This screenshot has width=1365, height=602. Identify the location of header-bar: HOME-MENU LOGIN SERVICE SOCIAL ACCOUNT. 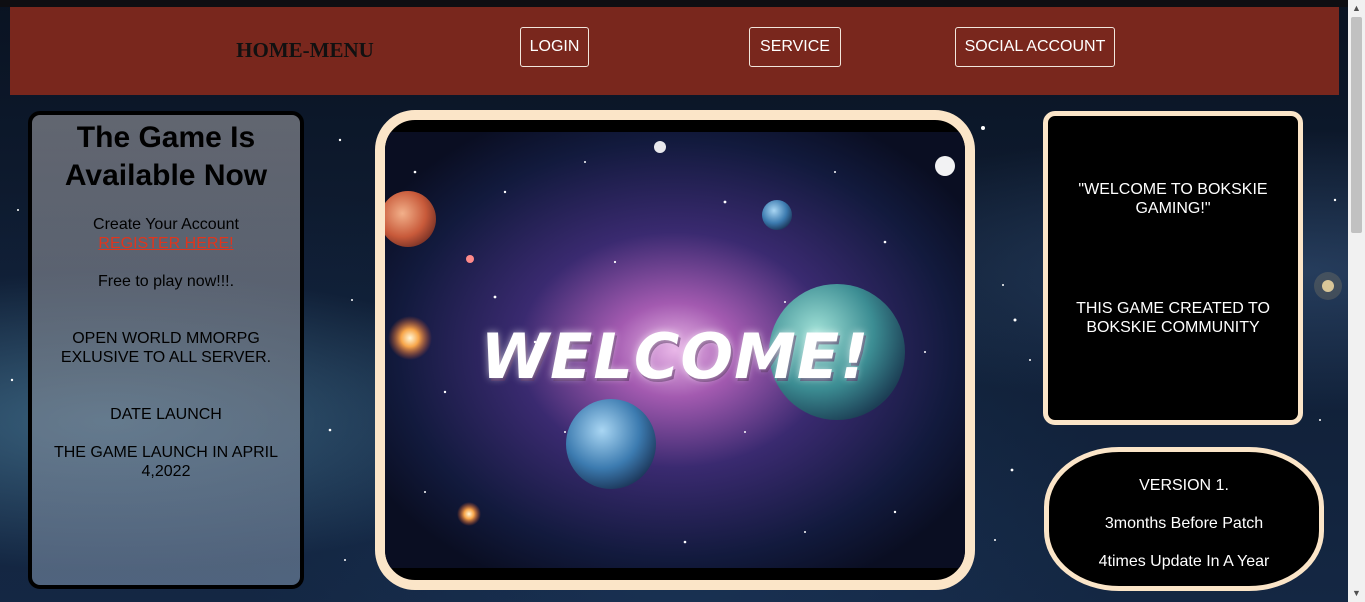
(674, 51).